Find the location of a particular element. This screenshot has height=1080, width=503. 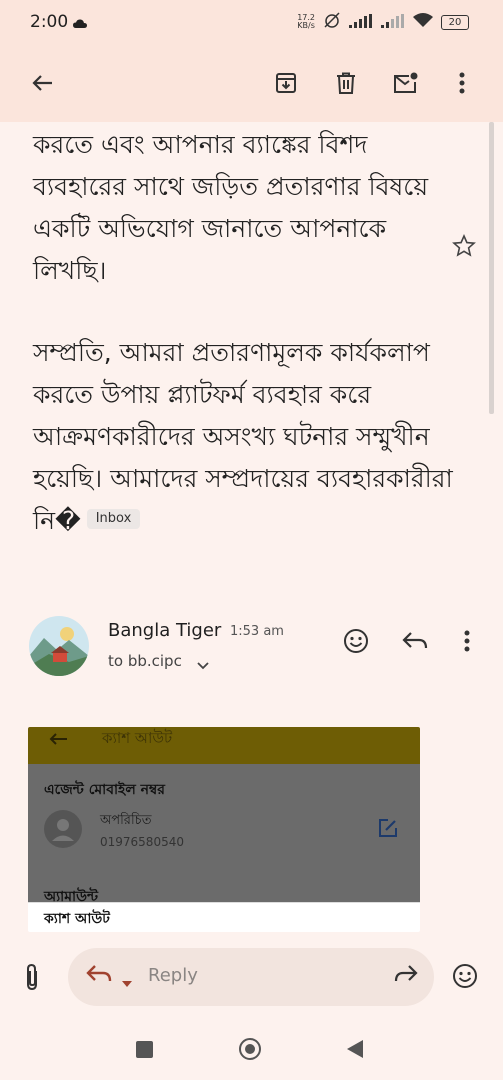

preview-contact-number: 01976580540 is located at coordinates (142, 842).